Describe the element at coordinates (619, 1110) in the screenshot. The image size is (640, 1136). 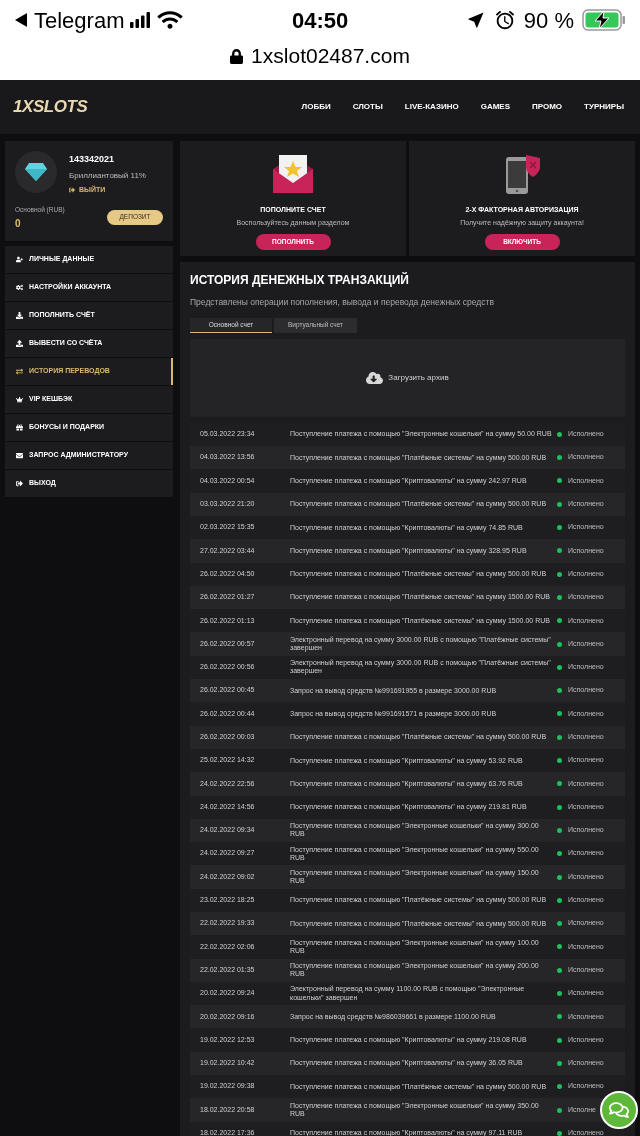
I see `chat-icon` at that location.